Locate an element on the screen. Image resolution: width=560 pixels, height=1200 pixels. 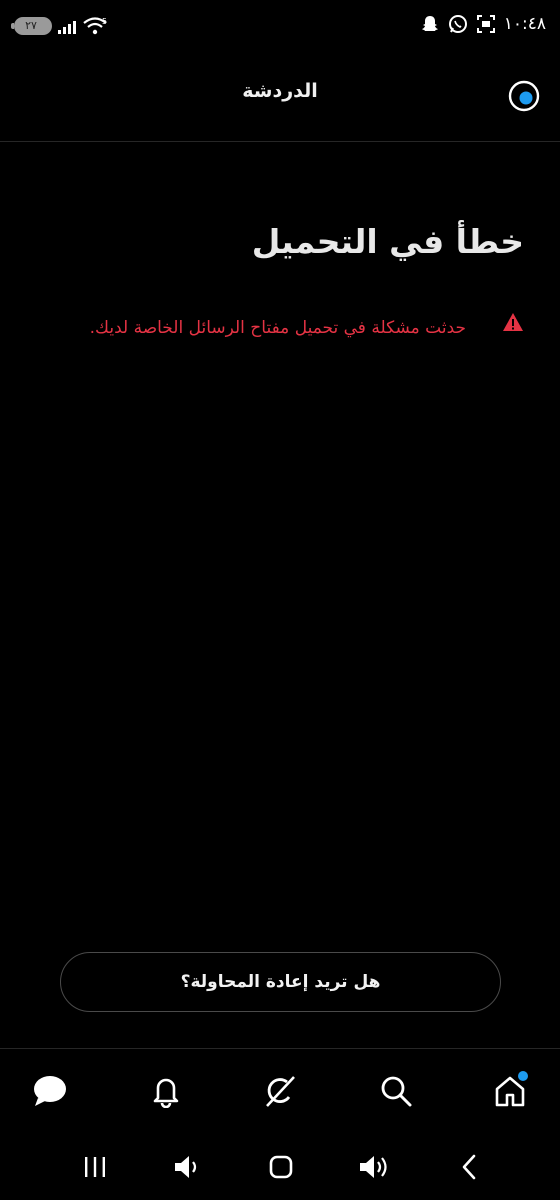
warning-icon is located at coordinates (513, 322).